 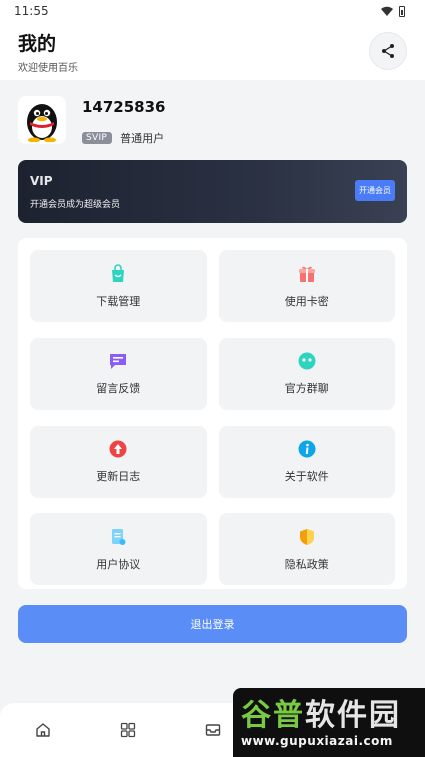 What do you see at coordinates (317, 741) in the screenshot?
I see `watermark-url: www.gupuxiazai.com` at bounding box center [317, 741].